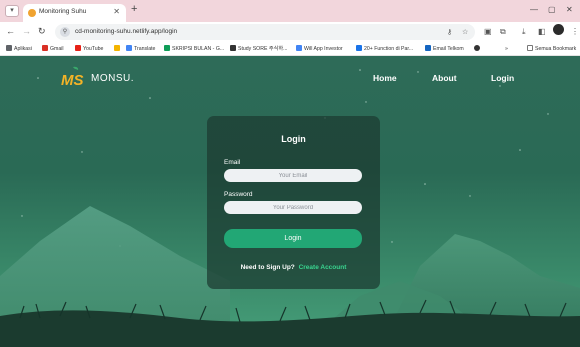 The image size is (580, 347). What do you see at coordinates (534, 9) in the screenshot?
I see `minimize-icon: —` at bounding box center [534, 9].